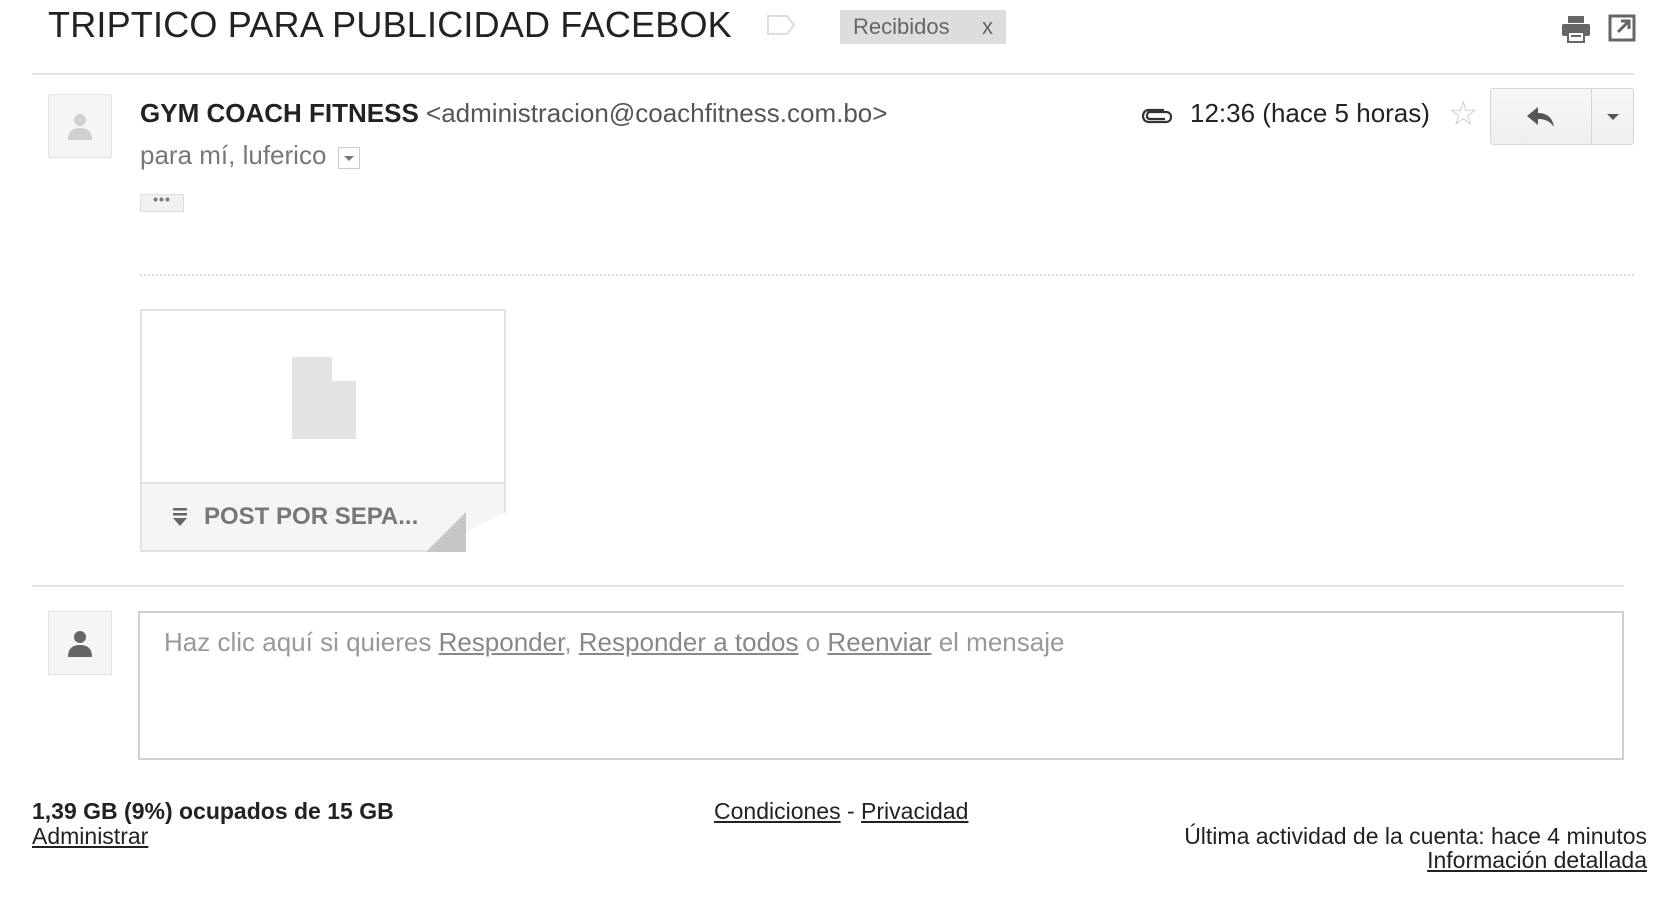  I want to click on manage-storage-link: Administrar, so click(90, 836).